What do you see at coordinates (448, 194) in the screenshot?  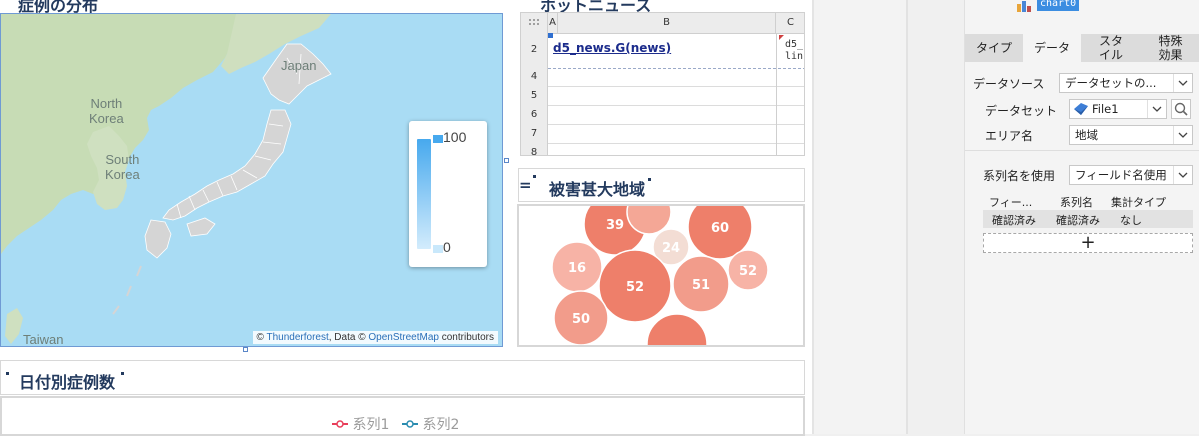 I see `map-color-legend: 100 0` at bounding box center [448, 194].